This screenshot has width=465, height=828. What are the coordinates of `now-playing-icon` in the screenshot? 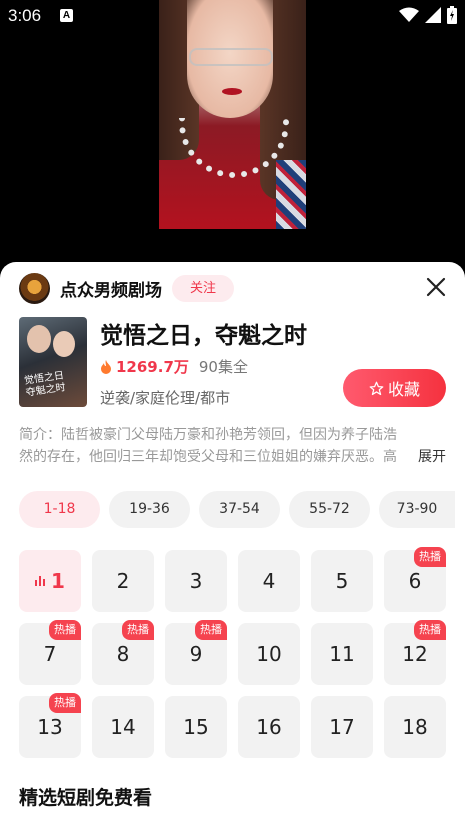 It's located at (40, 581).